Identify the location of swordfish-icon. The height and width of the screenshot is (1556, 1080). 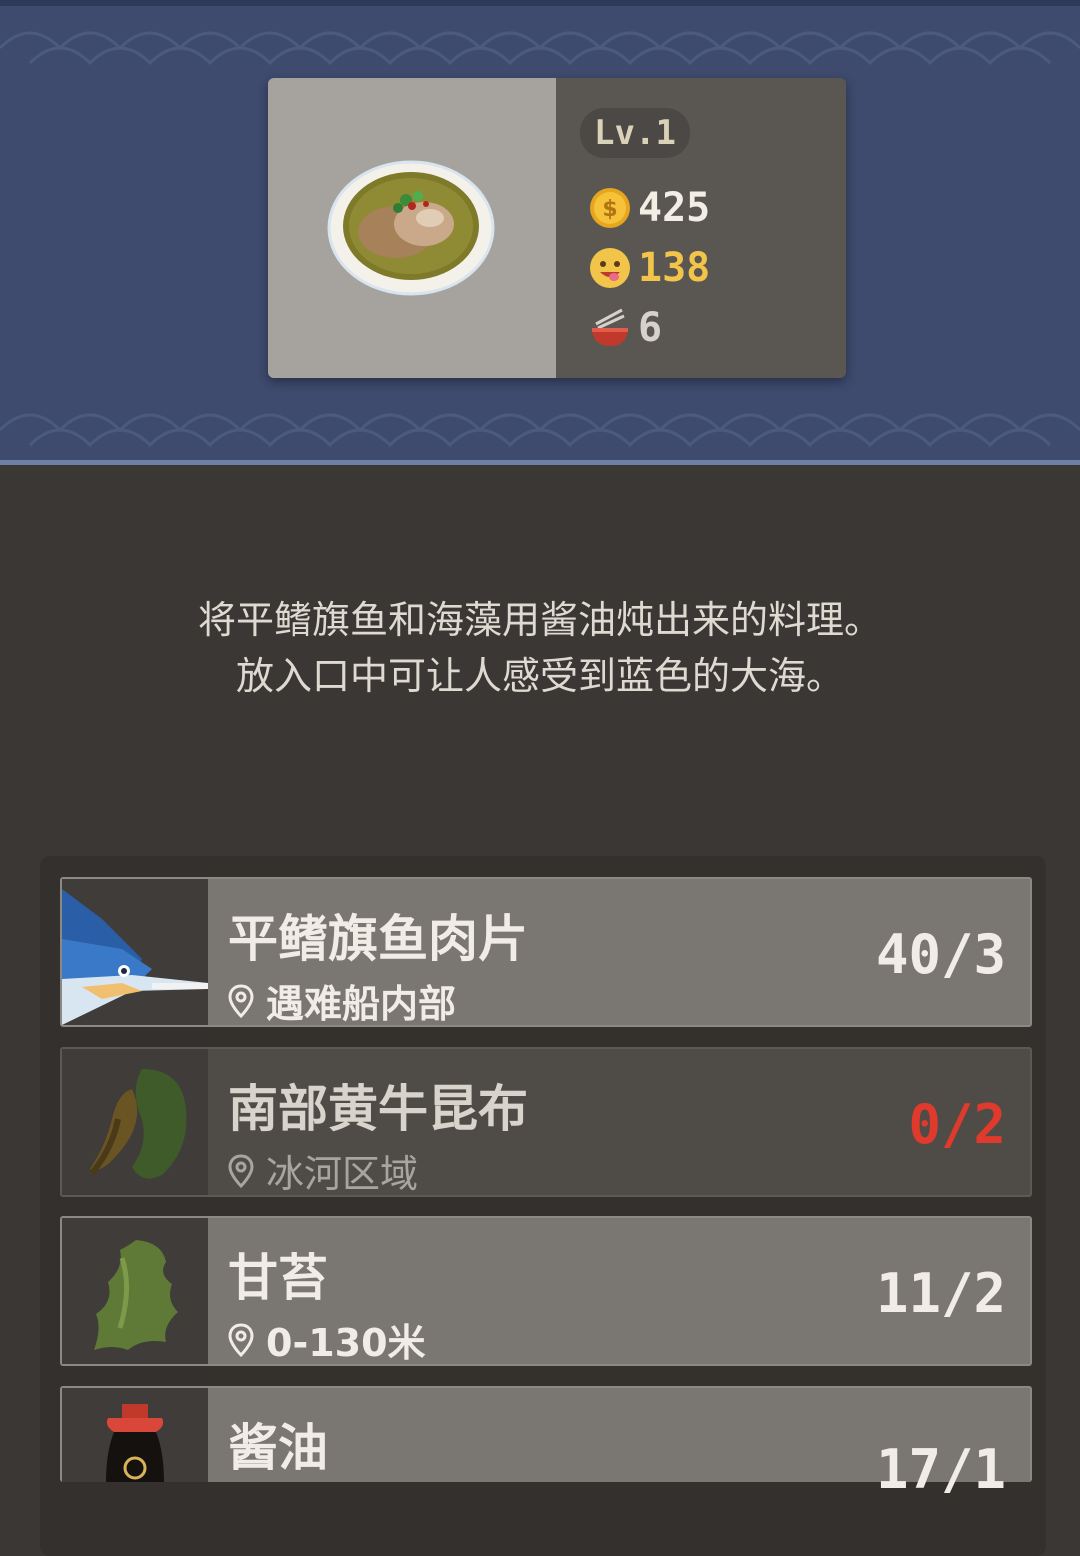
(135, 952).